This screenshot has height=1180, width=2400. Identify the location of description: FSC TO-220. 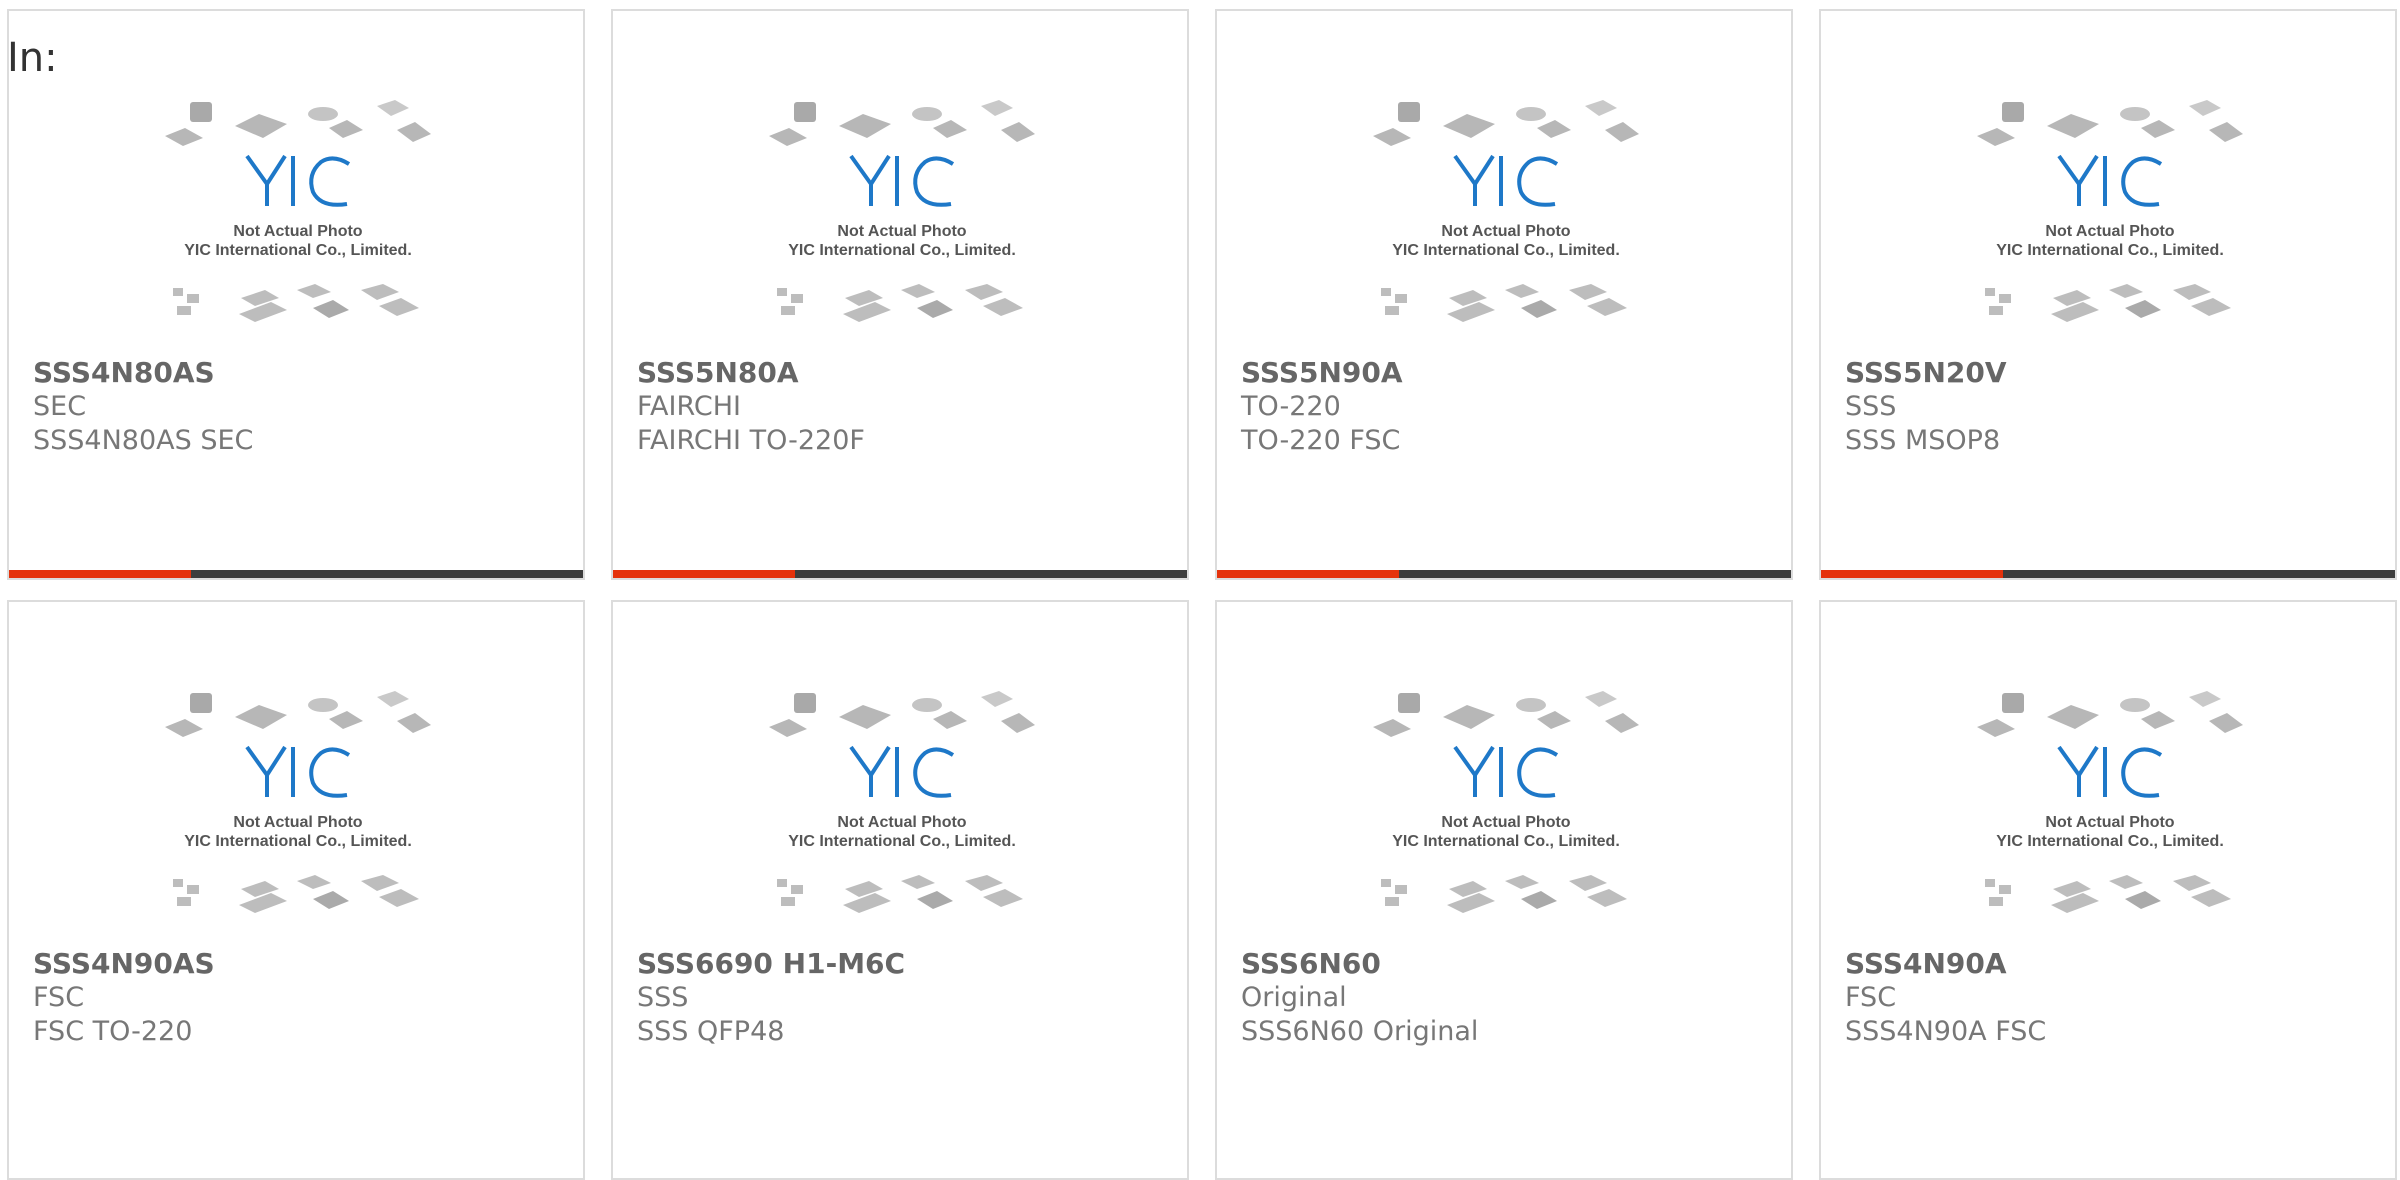
(113, 1031).